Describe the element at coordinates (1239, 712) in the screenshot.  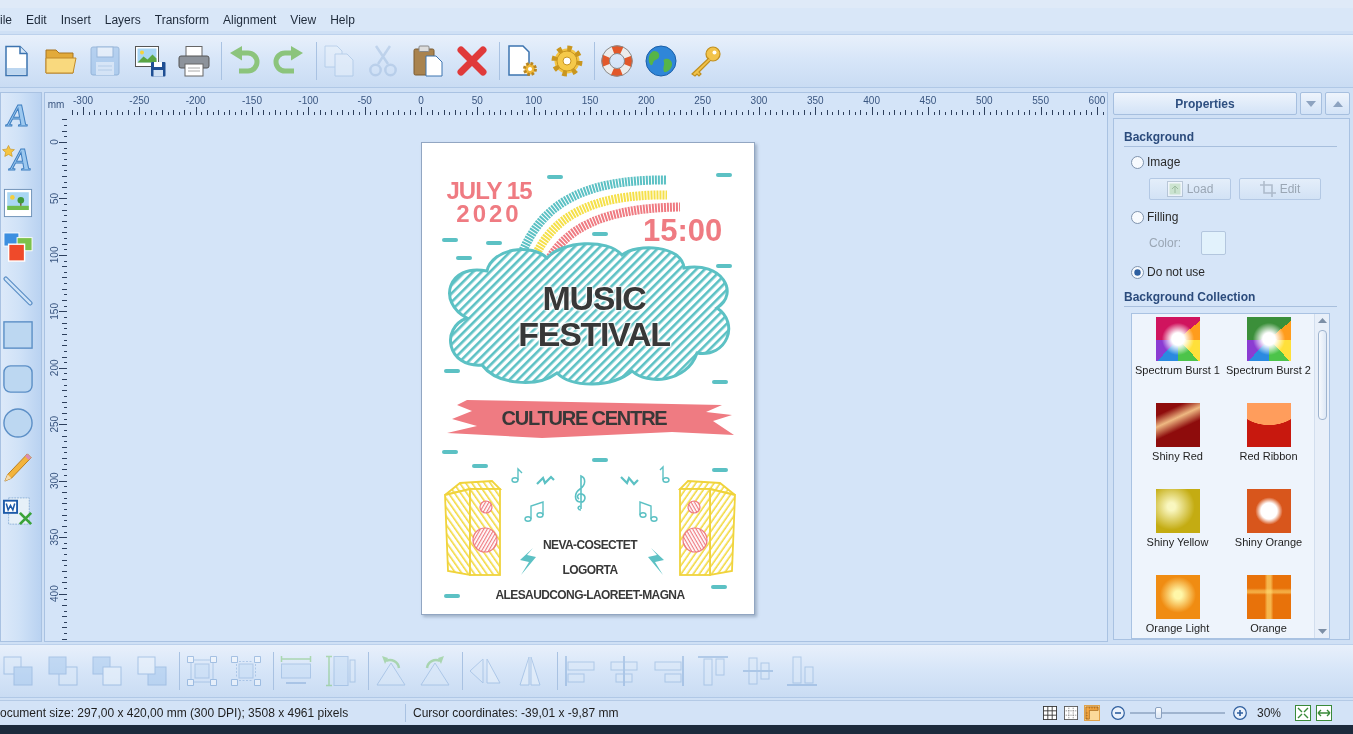
I see `plus-circle-icon` at that location.